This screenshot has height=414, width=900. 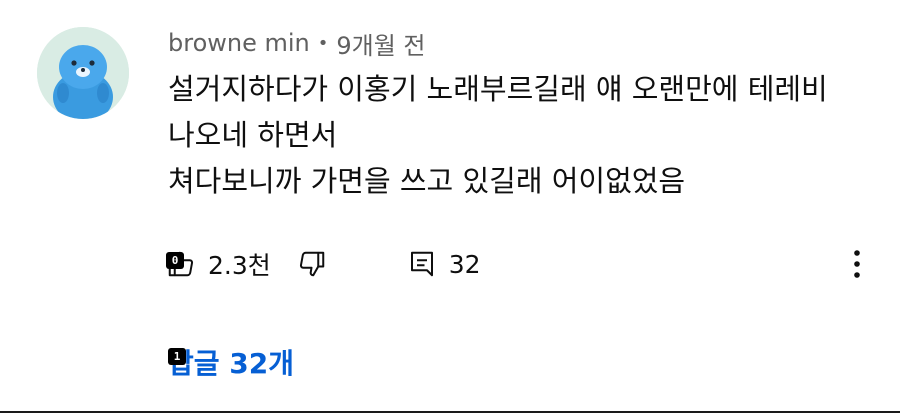 I want to click on reply-count: 32, so click(x=464, y=264).